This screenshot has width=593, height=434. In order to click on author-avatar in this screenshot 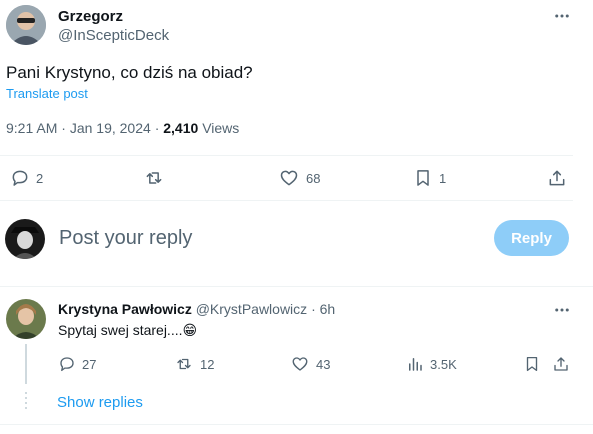, I will do `click(26, 25)`.